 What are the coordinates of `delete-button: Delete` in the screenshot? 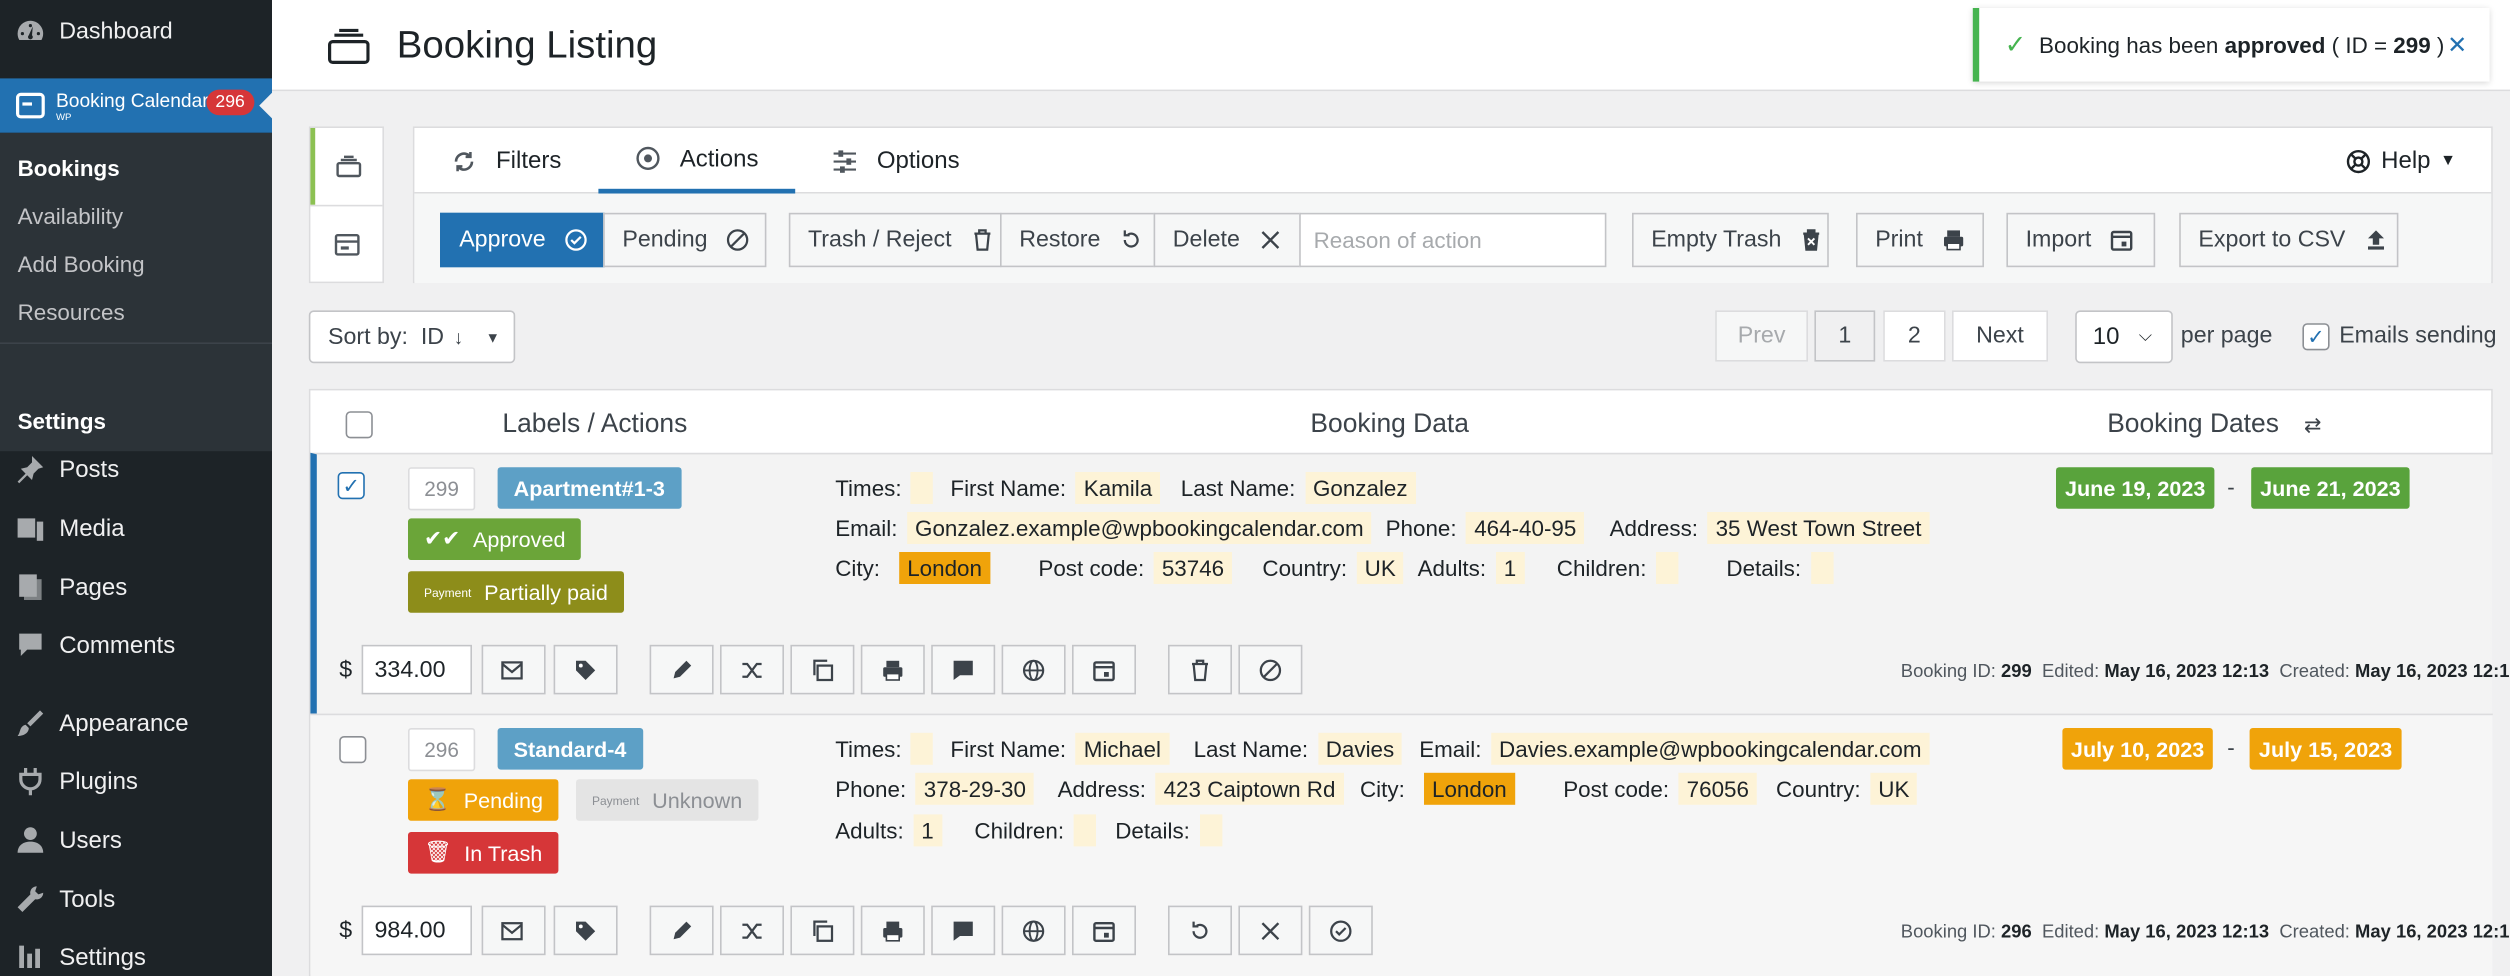 It's located at (1227, 240).